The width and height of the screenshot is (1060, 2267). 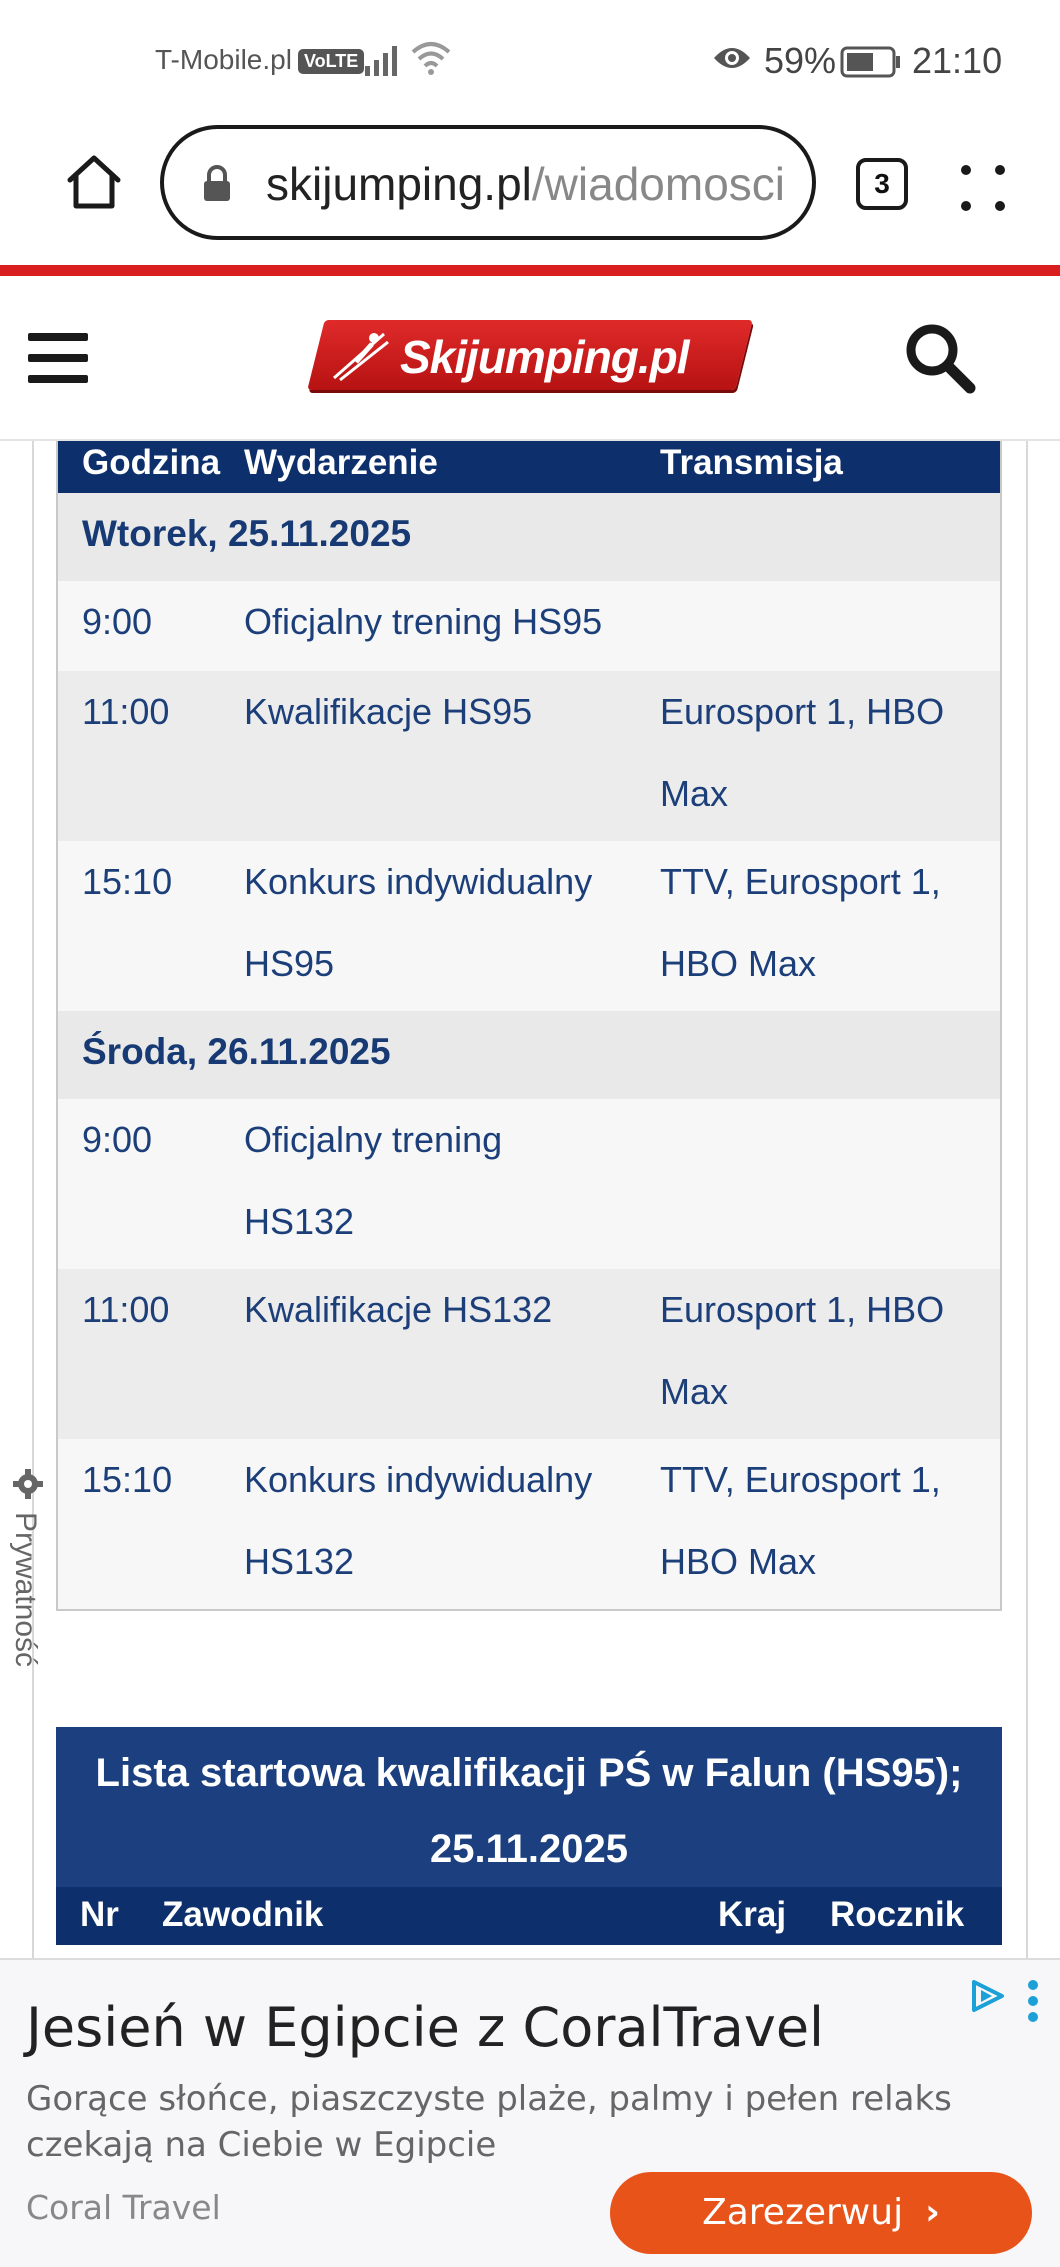 I want to click on adchoices-icon, so click(x=988, y=1996).